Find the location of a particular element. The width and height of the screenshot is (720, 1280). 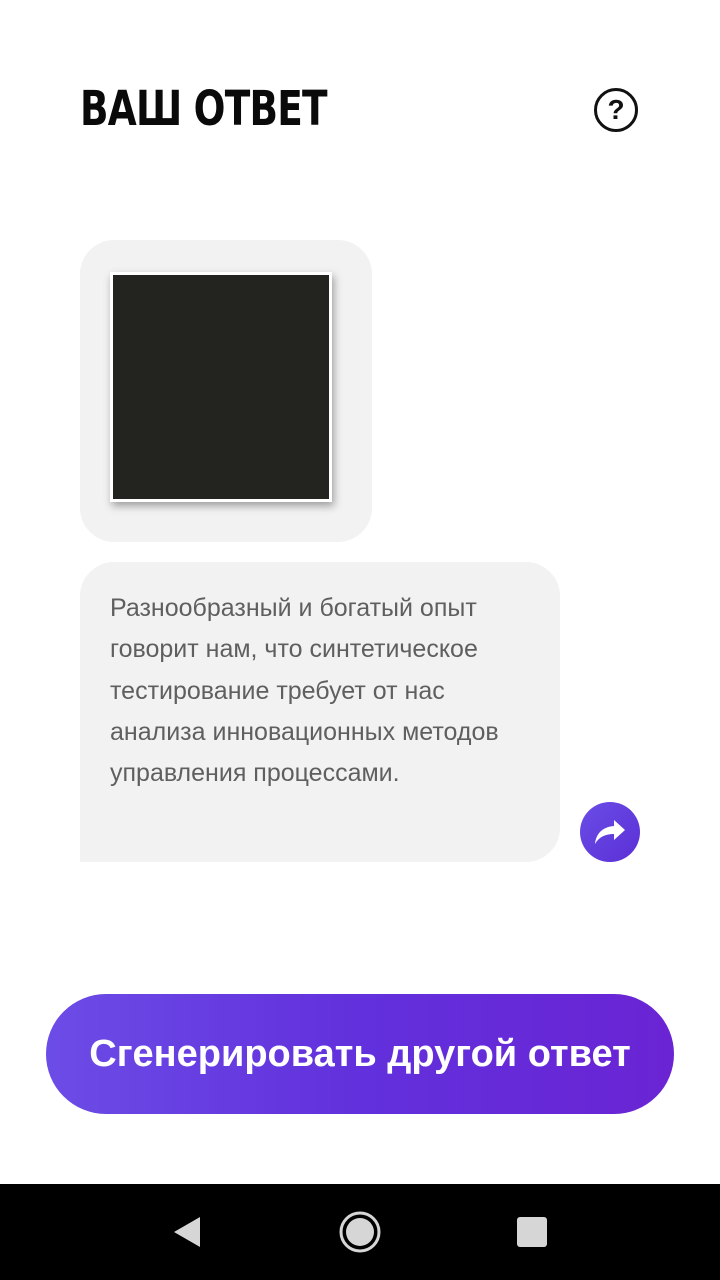

generate-another-answer-button: Сгенерировать другой ответ is located at coordinates (360, 1054).